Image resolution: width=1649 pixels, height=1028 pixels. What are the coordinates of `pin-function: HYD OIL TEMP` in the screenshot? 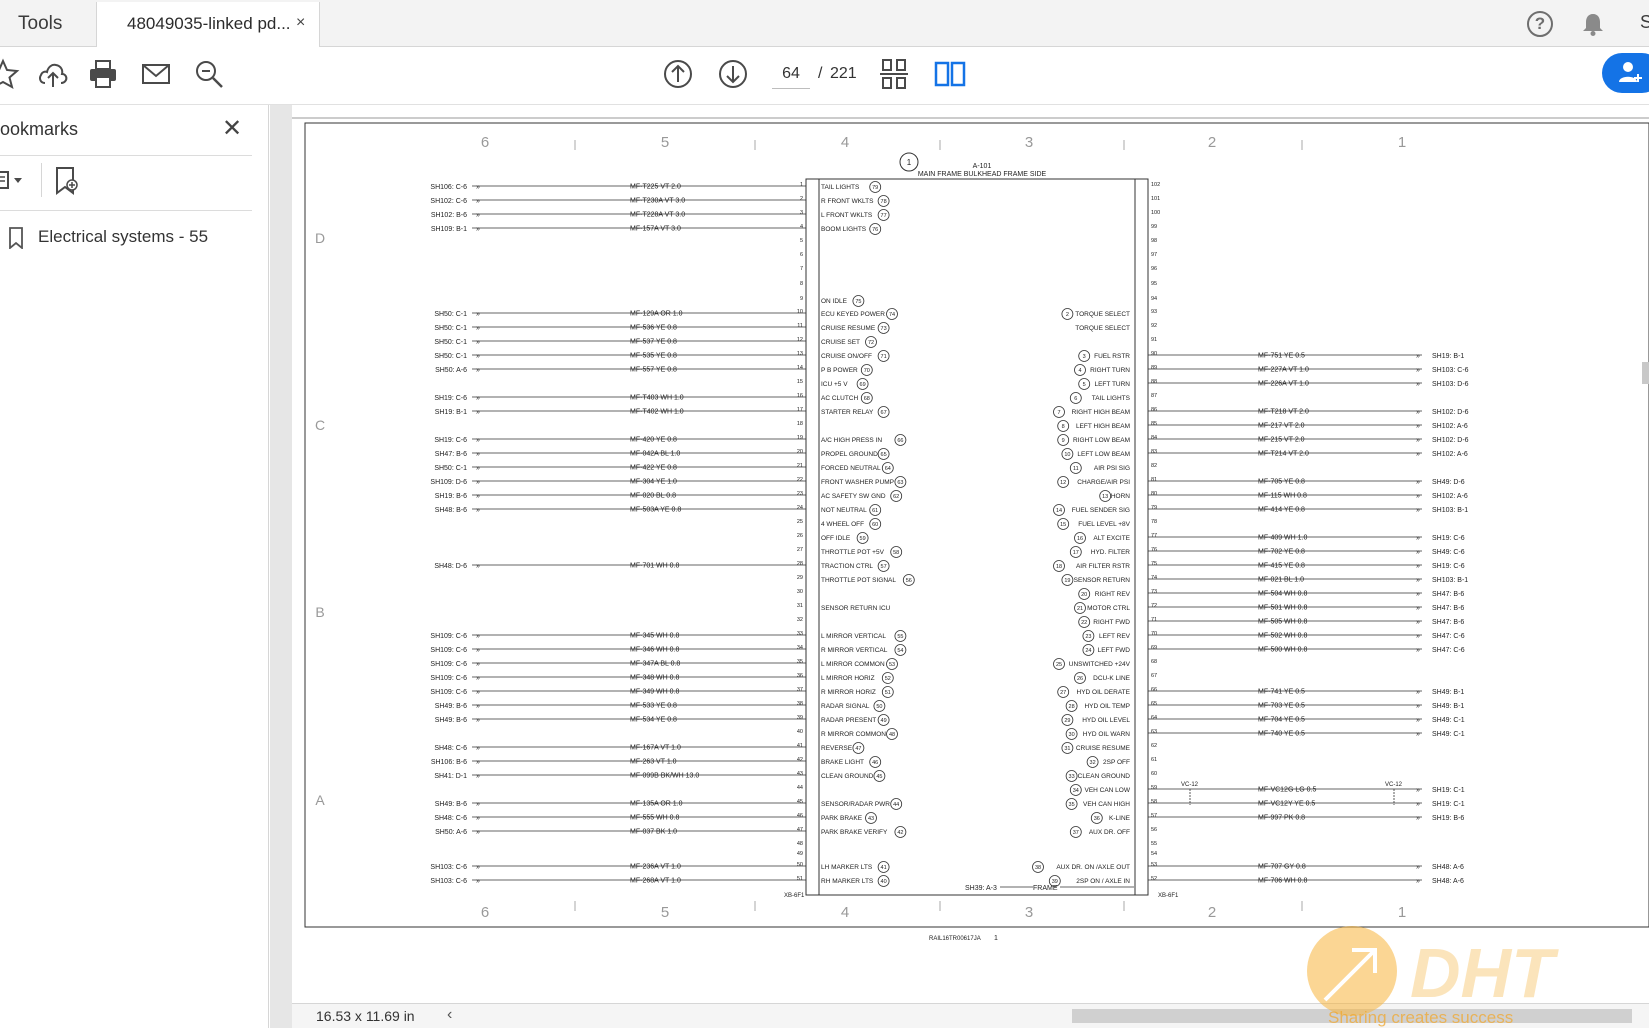 It's located at (1107, 706).